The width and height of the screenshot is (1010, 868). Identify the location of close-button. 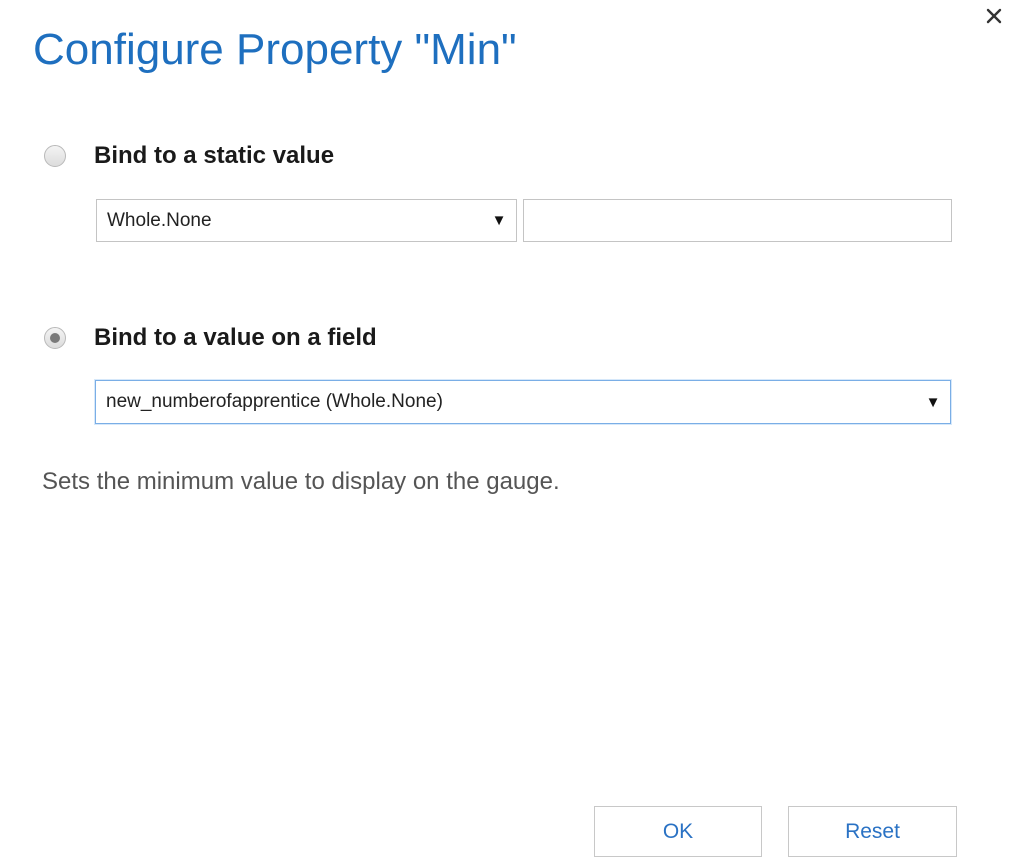
(994, 16).